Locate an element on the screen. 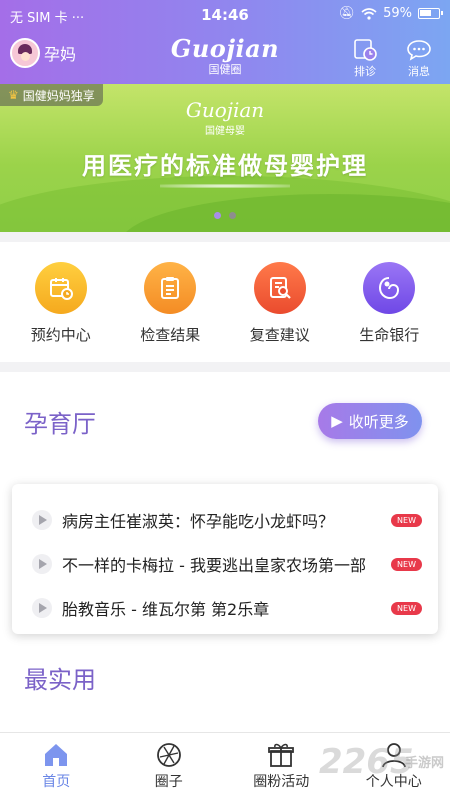 This screenshot has height=800, width=450. quick-item-lifebank: 生命银行 is located at coordinates (389, 312).